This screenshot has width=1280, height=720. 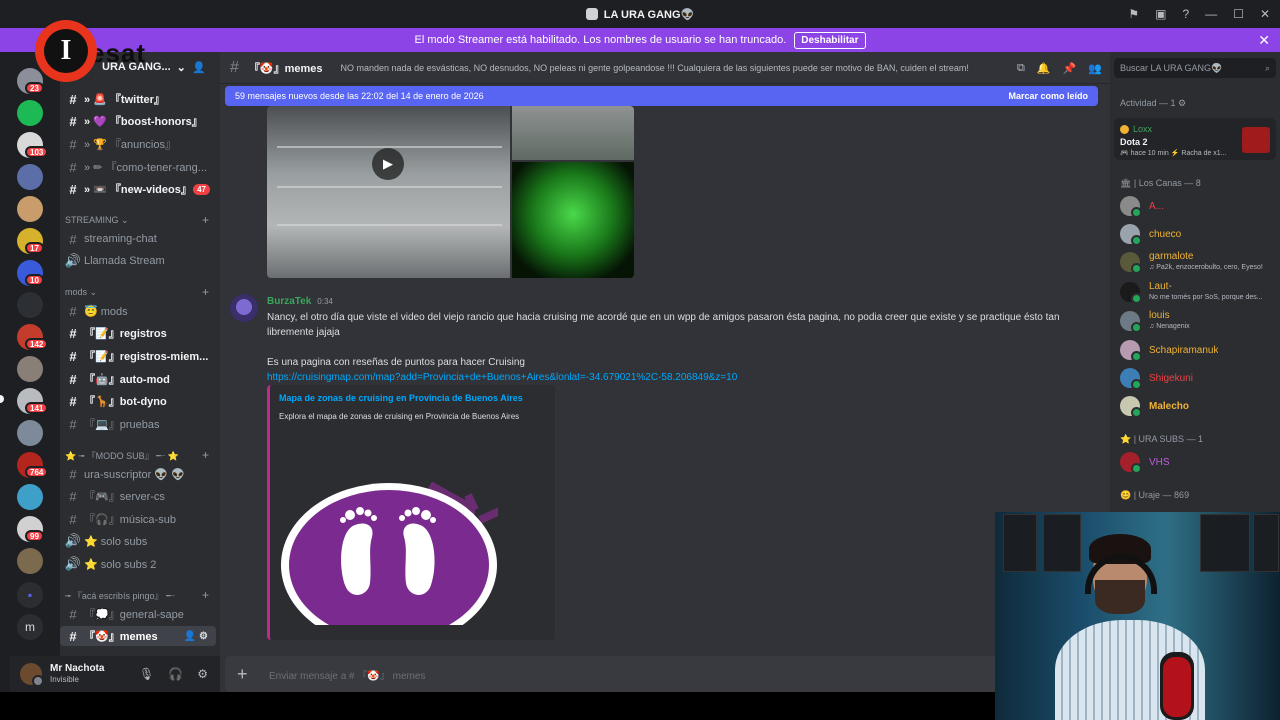 I want to click on channel-memes: # 『🤡』memes 👤 ⚙, so click(x=138, y=636).